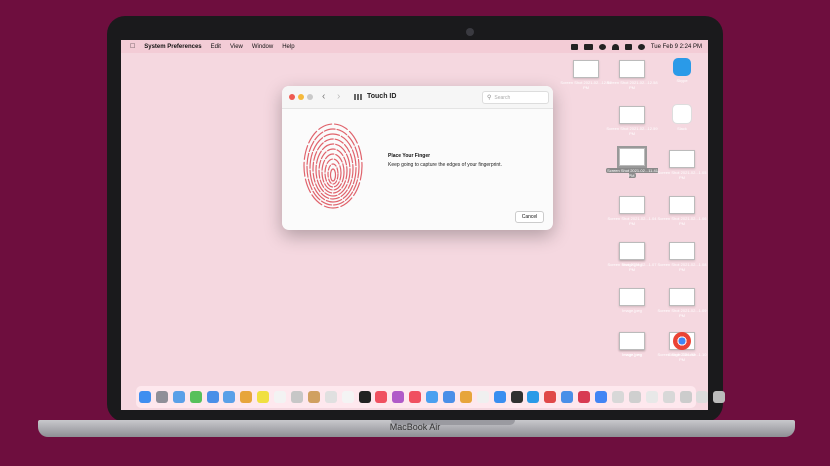 The width and height of the screenshot is (830, 466). I want to click on desktop-icon-label: Screen Shot 2021-02...1.08 PM, so click(682, 267).